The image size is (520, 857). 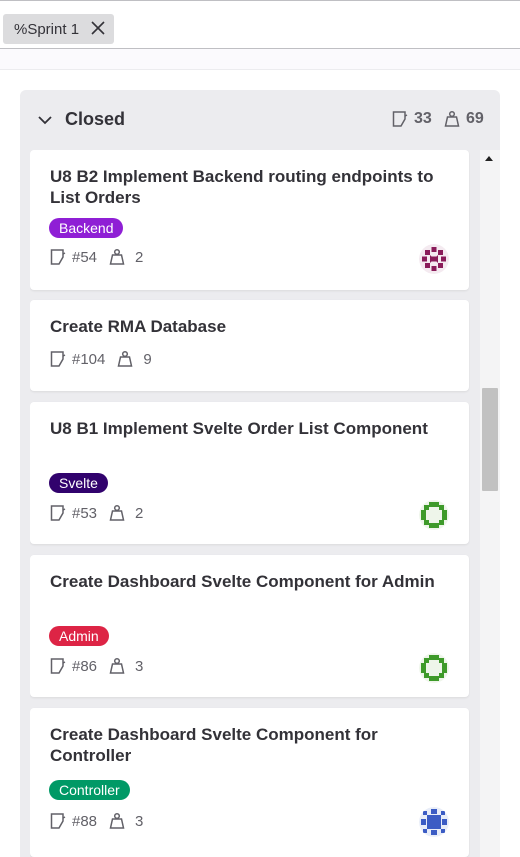 I want to click on issue-meta: #88 3, so click(x=96, y=821).